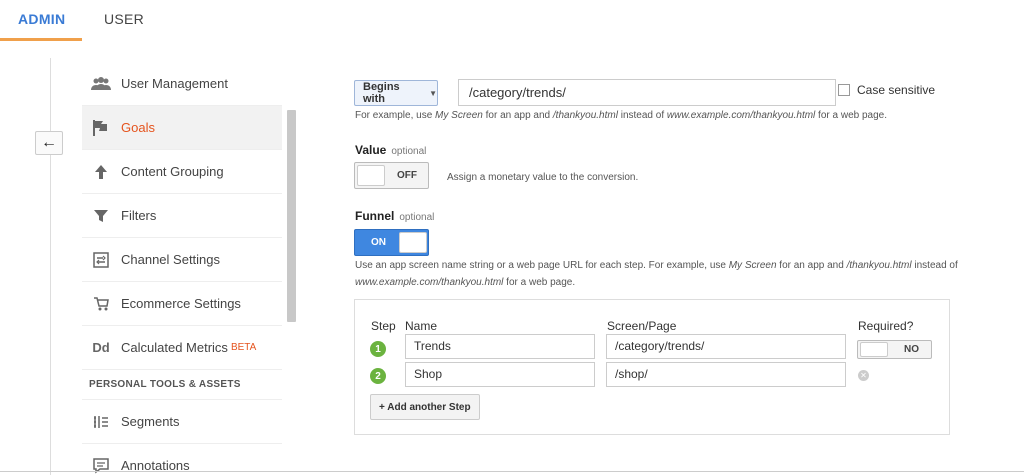 The width and height of the screenshot is (1024, 475). Describe the element at coordinates (378, 349) in the screenshot. I see `step-number-badge: 1` at that location.